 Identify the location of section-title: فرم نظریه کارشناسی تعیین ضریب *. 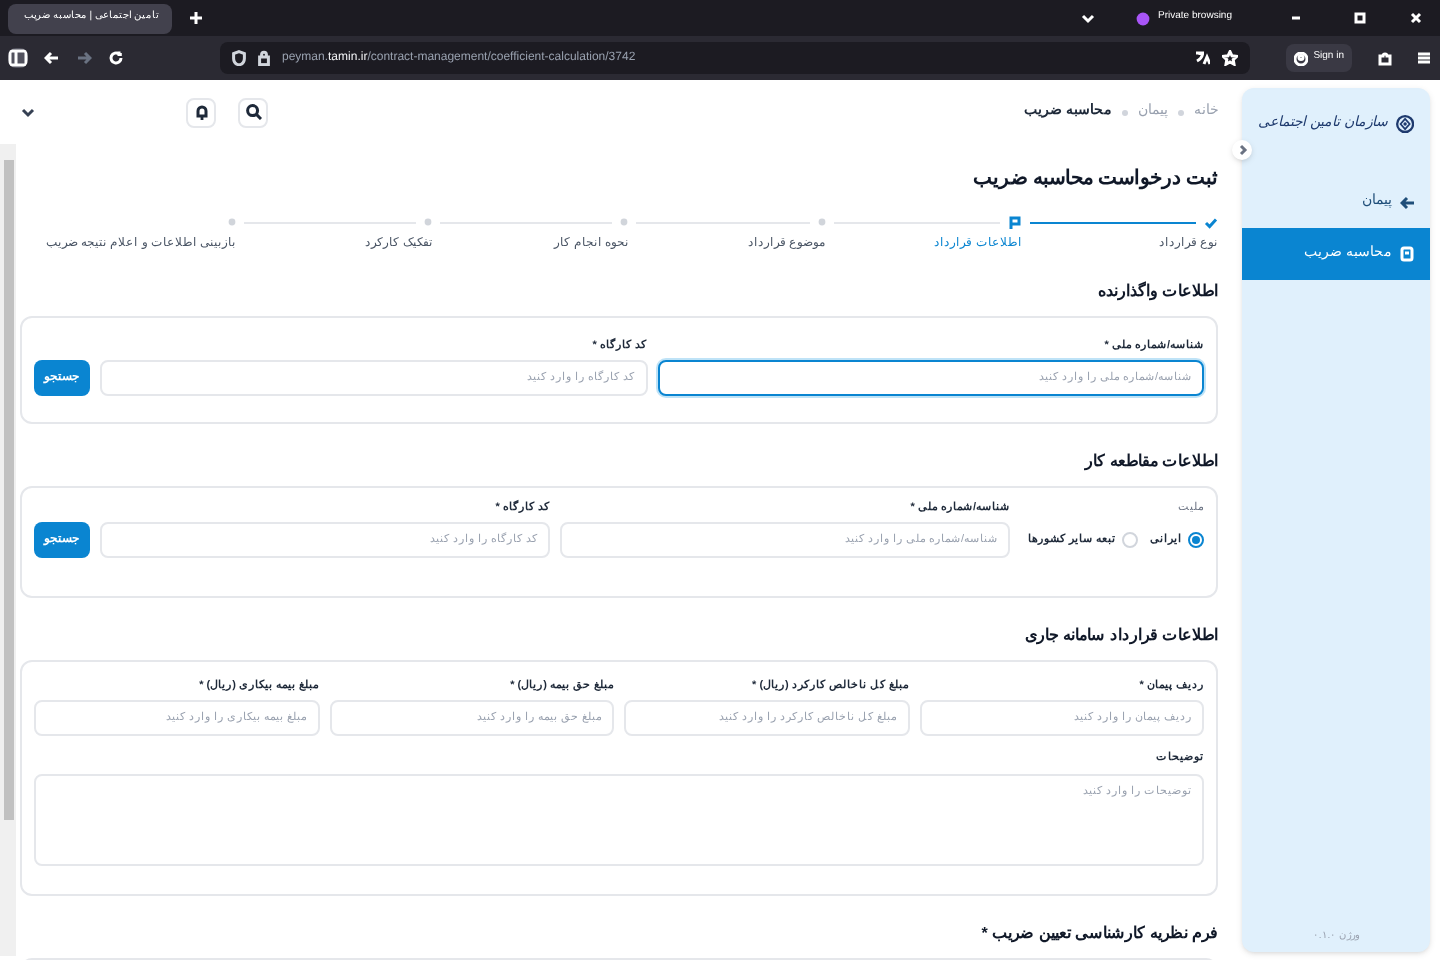
(1098, 933).